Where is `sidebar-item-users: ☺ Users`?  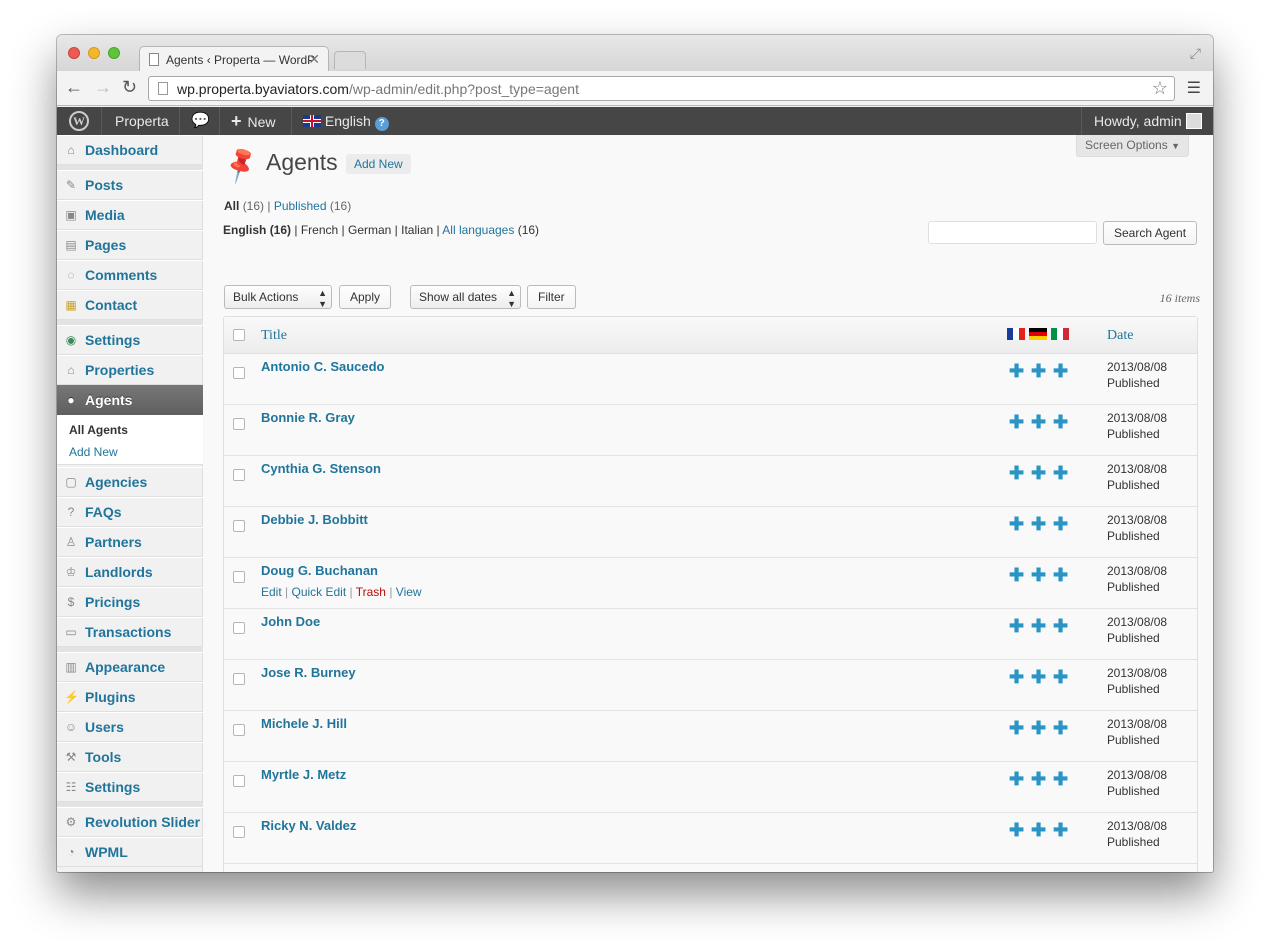
sidebar-item-users: ☺ Users is located at coordinates (130, 727).